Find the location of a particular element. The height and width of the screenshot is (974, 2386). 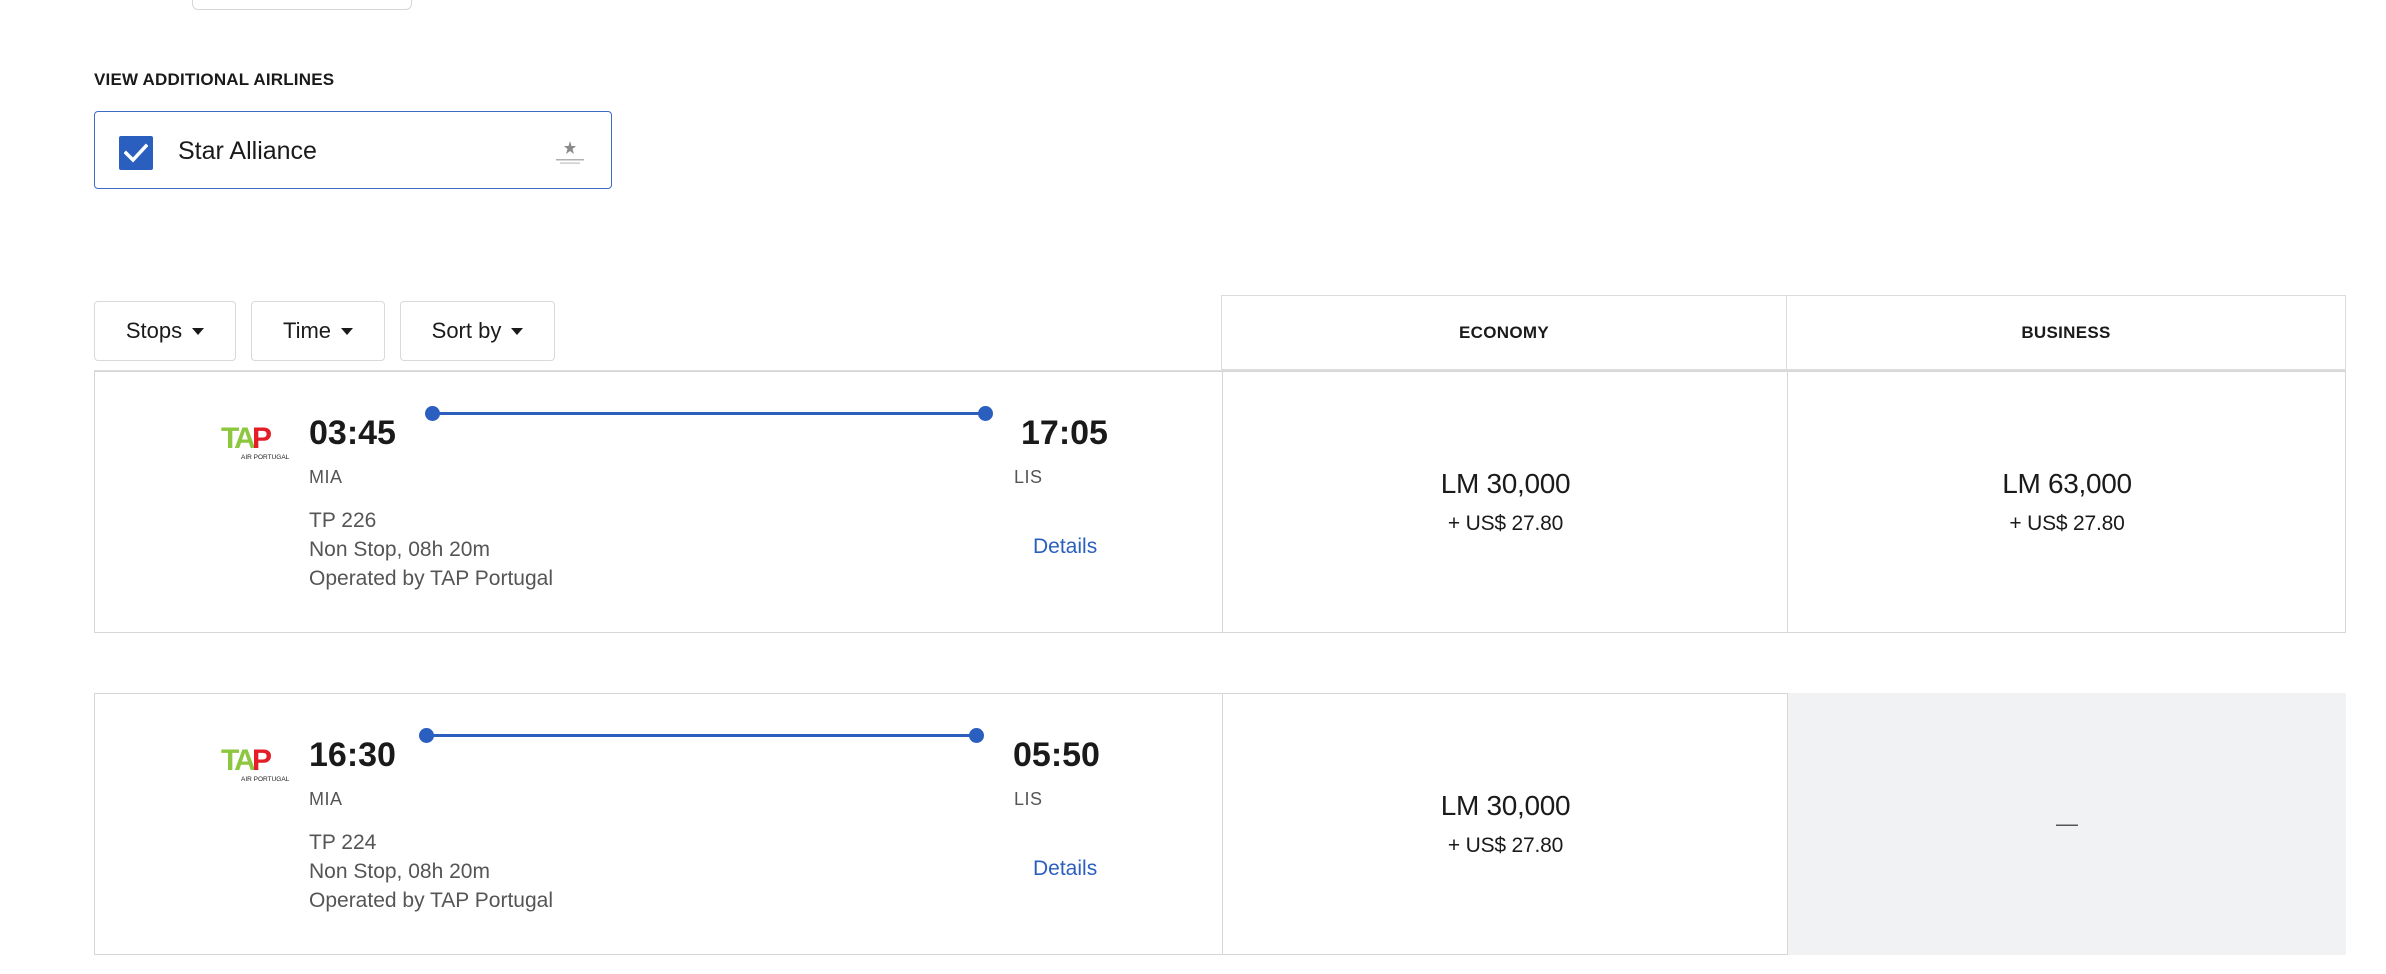

arrival-time: 17:05 is located at coordinates (1064, 433).